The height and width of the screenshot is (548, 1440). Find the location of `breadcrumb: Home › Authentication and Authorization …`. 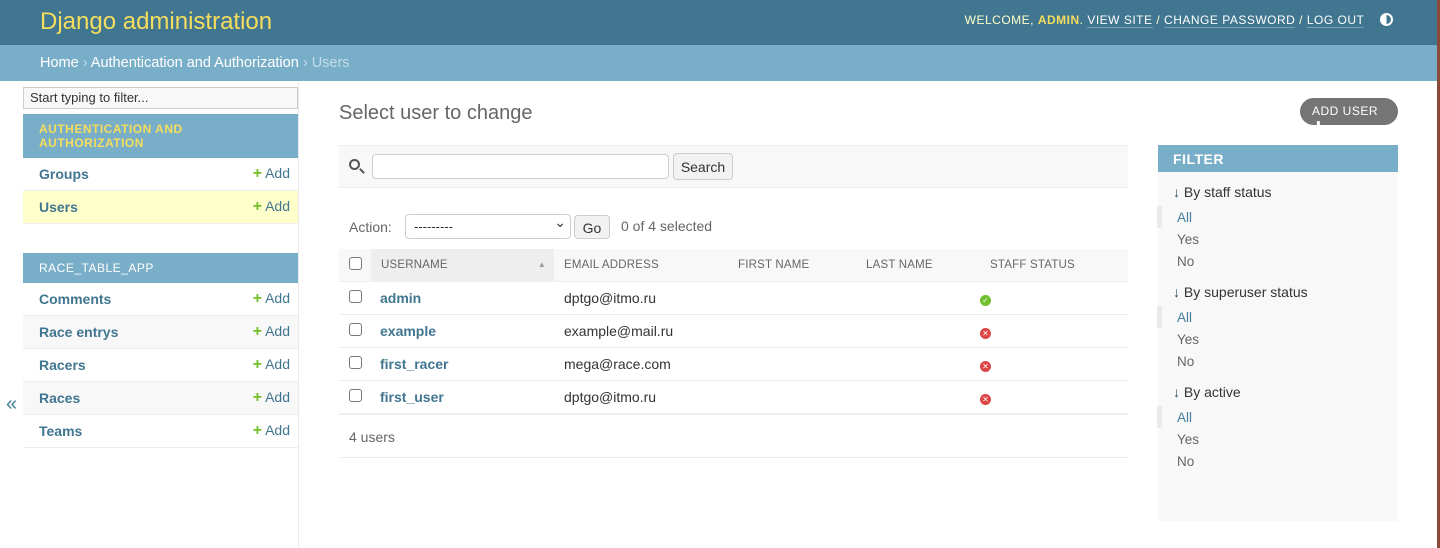

breadcrumb: Home › Authentication and Authorization … is located at coordinates (718, 63).